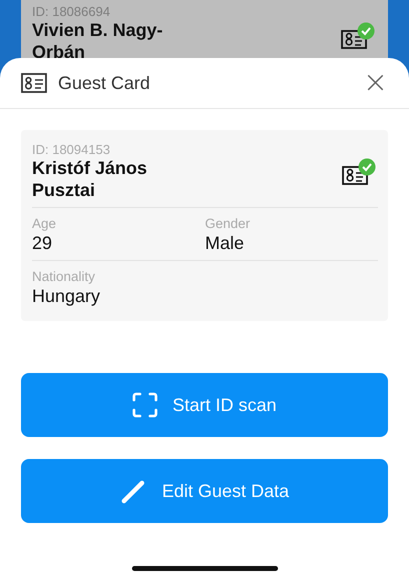  What do you see at coordinates (145, 405) in the screenshot?
I see `scan-frame-icon` at bounding box center [145, 405].